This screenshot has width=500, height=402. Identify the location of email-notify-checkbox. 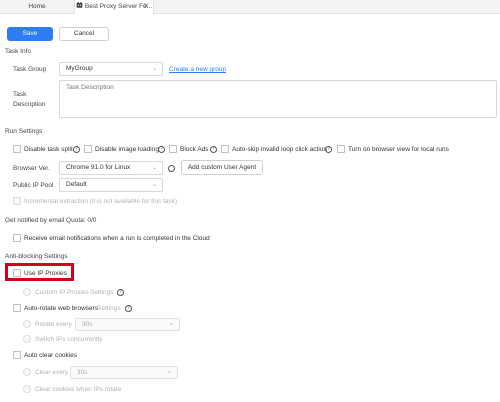
(17, 238).